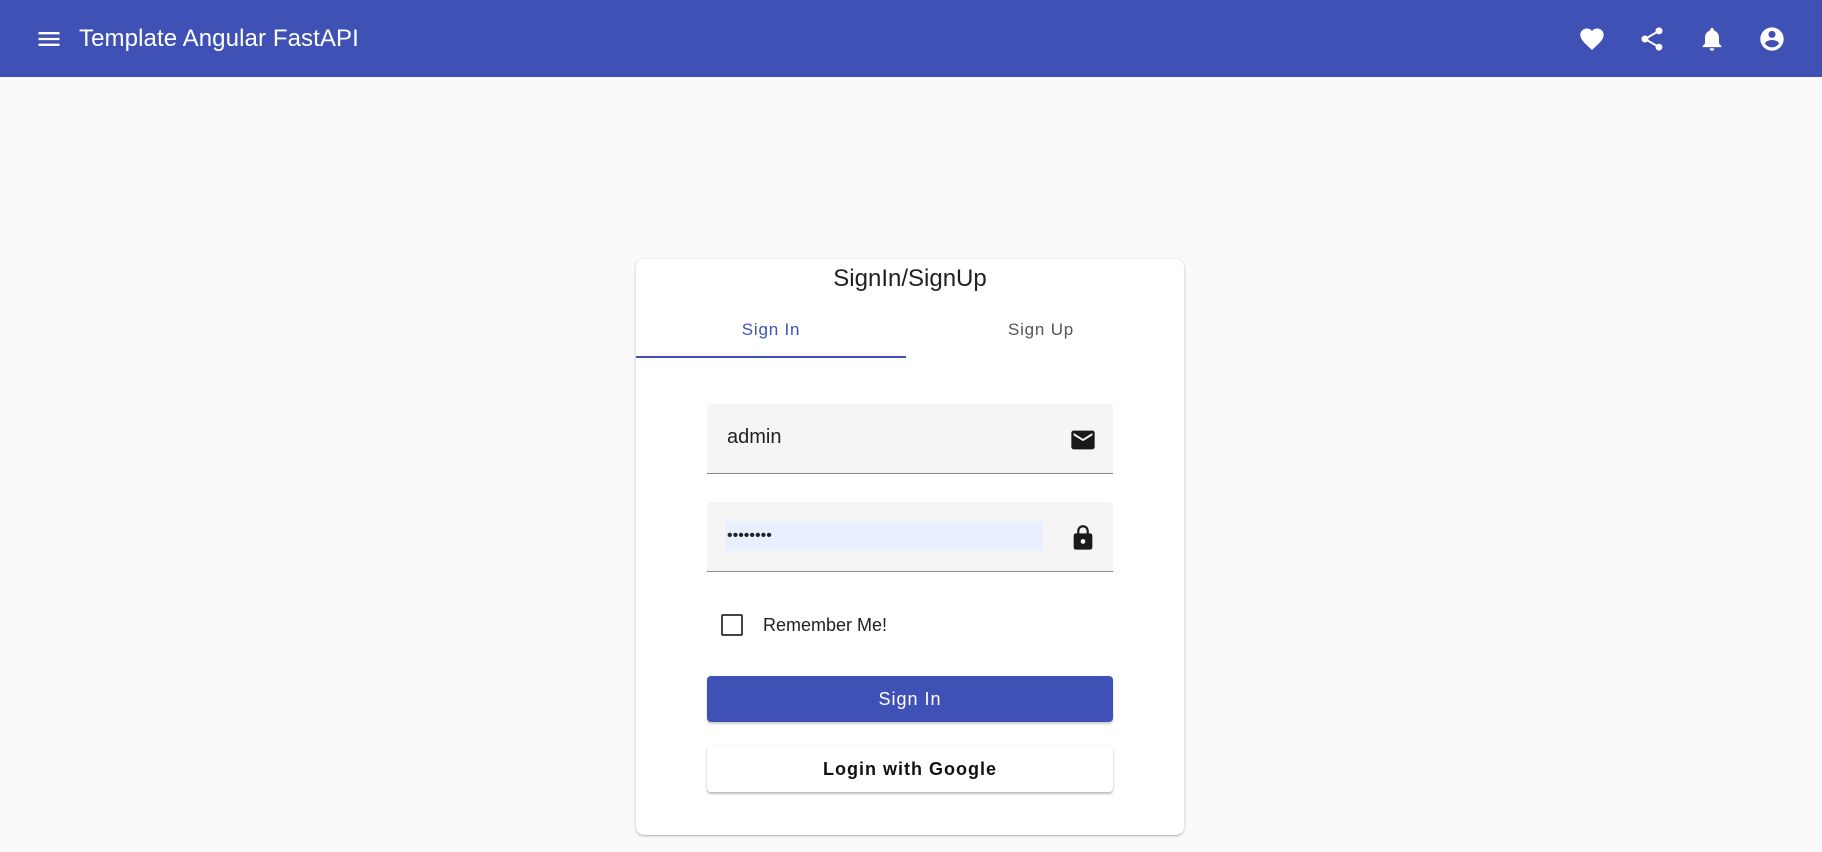 Image resolution: width=1822 pixels, height=852 pixels. What do you see at coordinates (49, 39) in the screenshot?
I see `menu-icon` at bounding box center [49, 39].